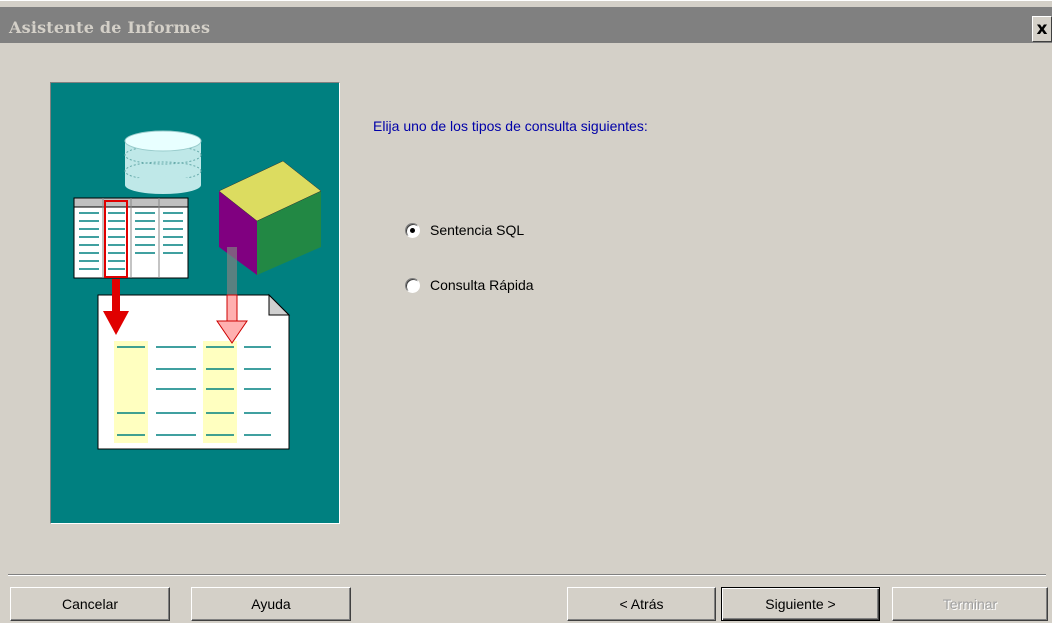 The height and width of the screenshot is (623, 1052). Describe the element at coordinates (194, 371) in the screenshot. I see `report-page-icon` at that location.